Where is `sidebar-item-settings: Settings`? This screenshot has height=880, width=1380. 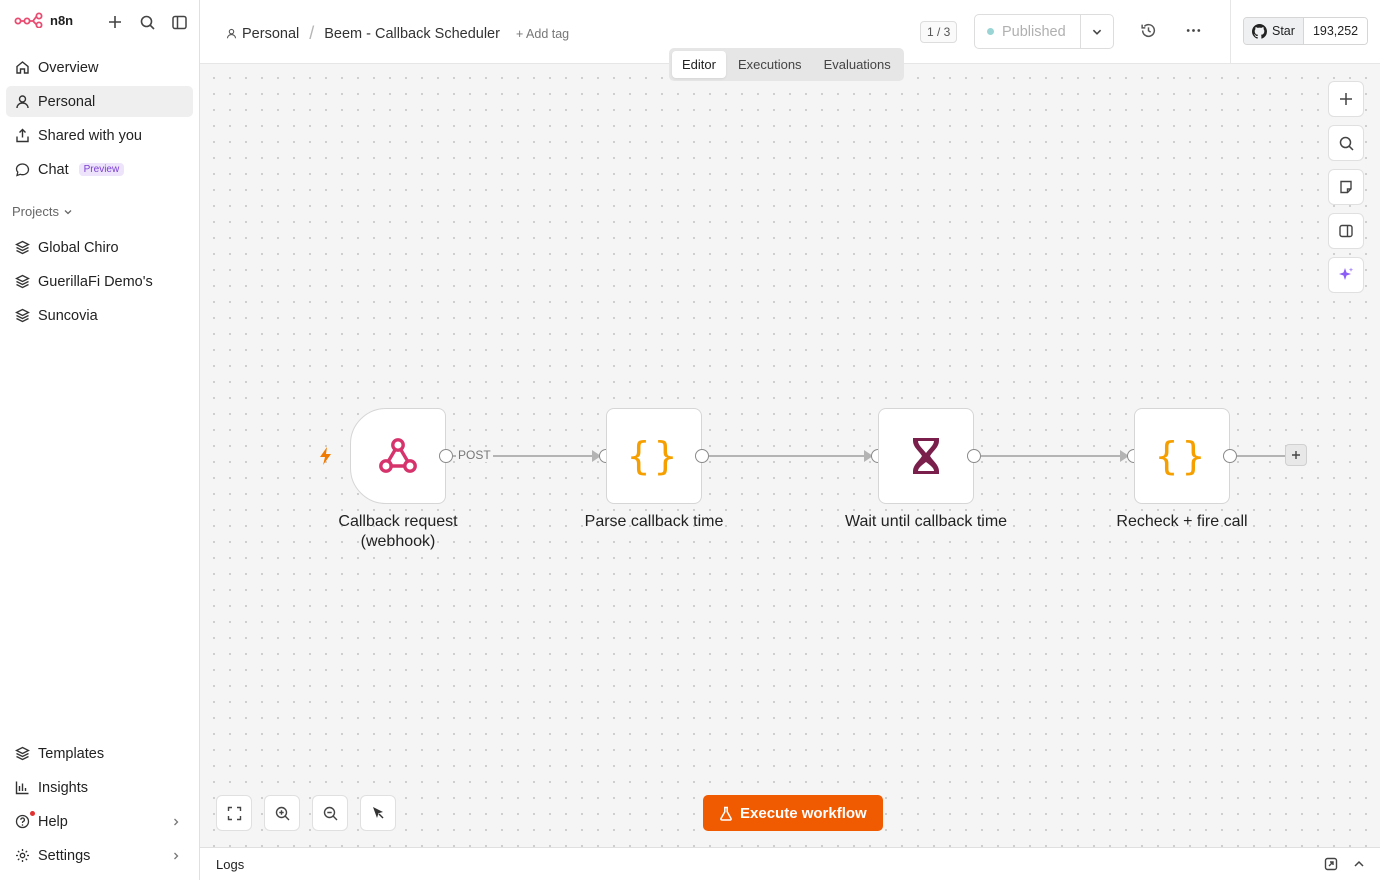
sidebar-item-settings: Settings is located at coordinates (99, 855).